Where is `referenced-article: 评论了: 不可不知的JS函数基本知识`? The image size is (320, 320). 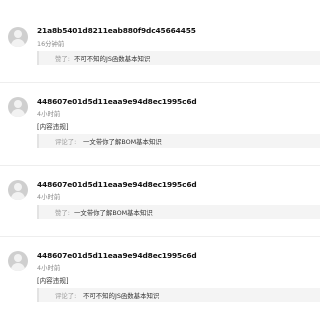
referenced-article: 评论了: 不可不知的JS函数基本知识 is located at coordinates (178, 295).